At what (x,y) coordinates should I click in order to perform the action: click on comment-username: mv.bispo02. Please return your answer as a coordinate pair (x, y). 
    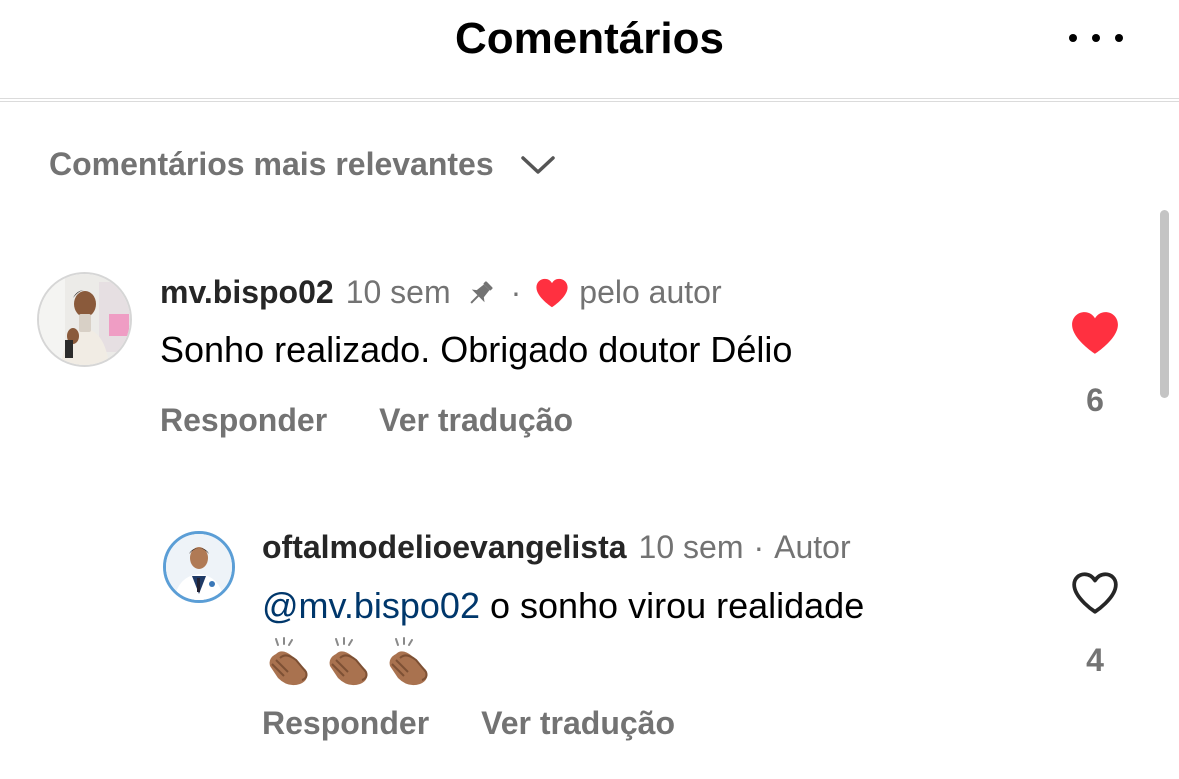
    Looking at the image, I should click on (247, 292).